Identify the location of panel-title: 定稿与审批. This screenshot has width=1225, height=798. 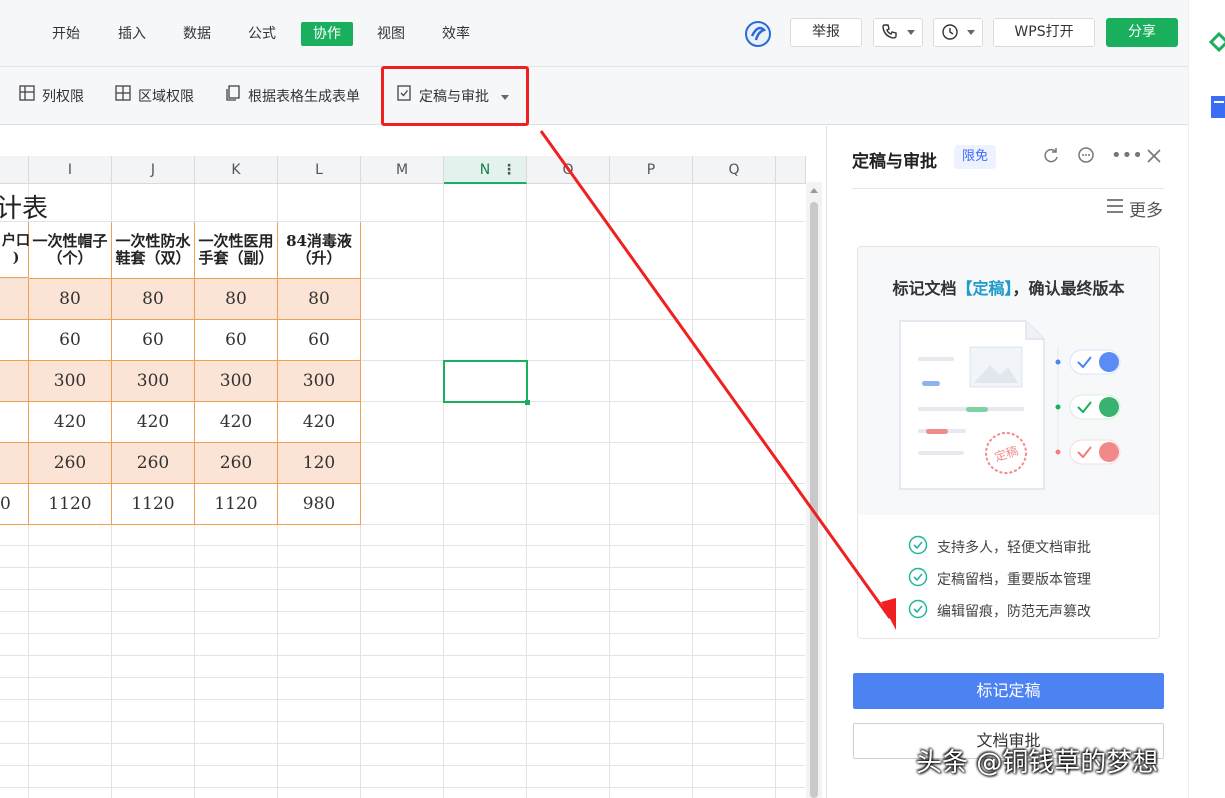
(894, 162).